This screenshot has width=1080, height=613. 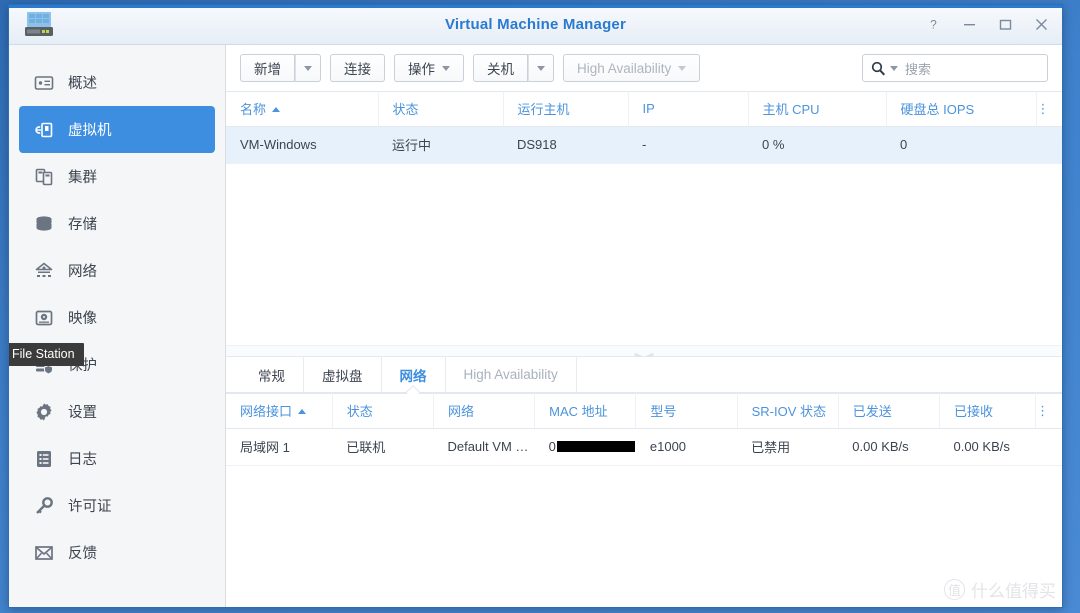 I want to click on vm-table-header-row: 名称 状态 运行主机 IP 主机 CPU 硬盘总 IOPS ⋮, so click(x=644, y=109).